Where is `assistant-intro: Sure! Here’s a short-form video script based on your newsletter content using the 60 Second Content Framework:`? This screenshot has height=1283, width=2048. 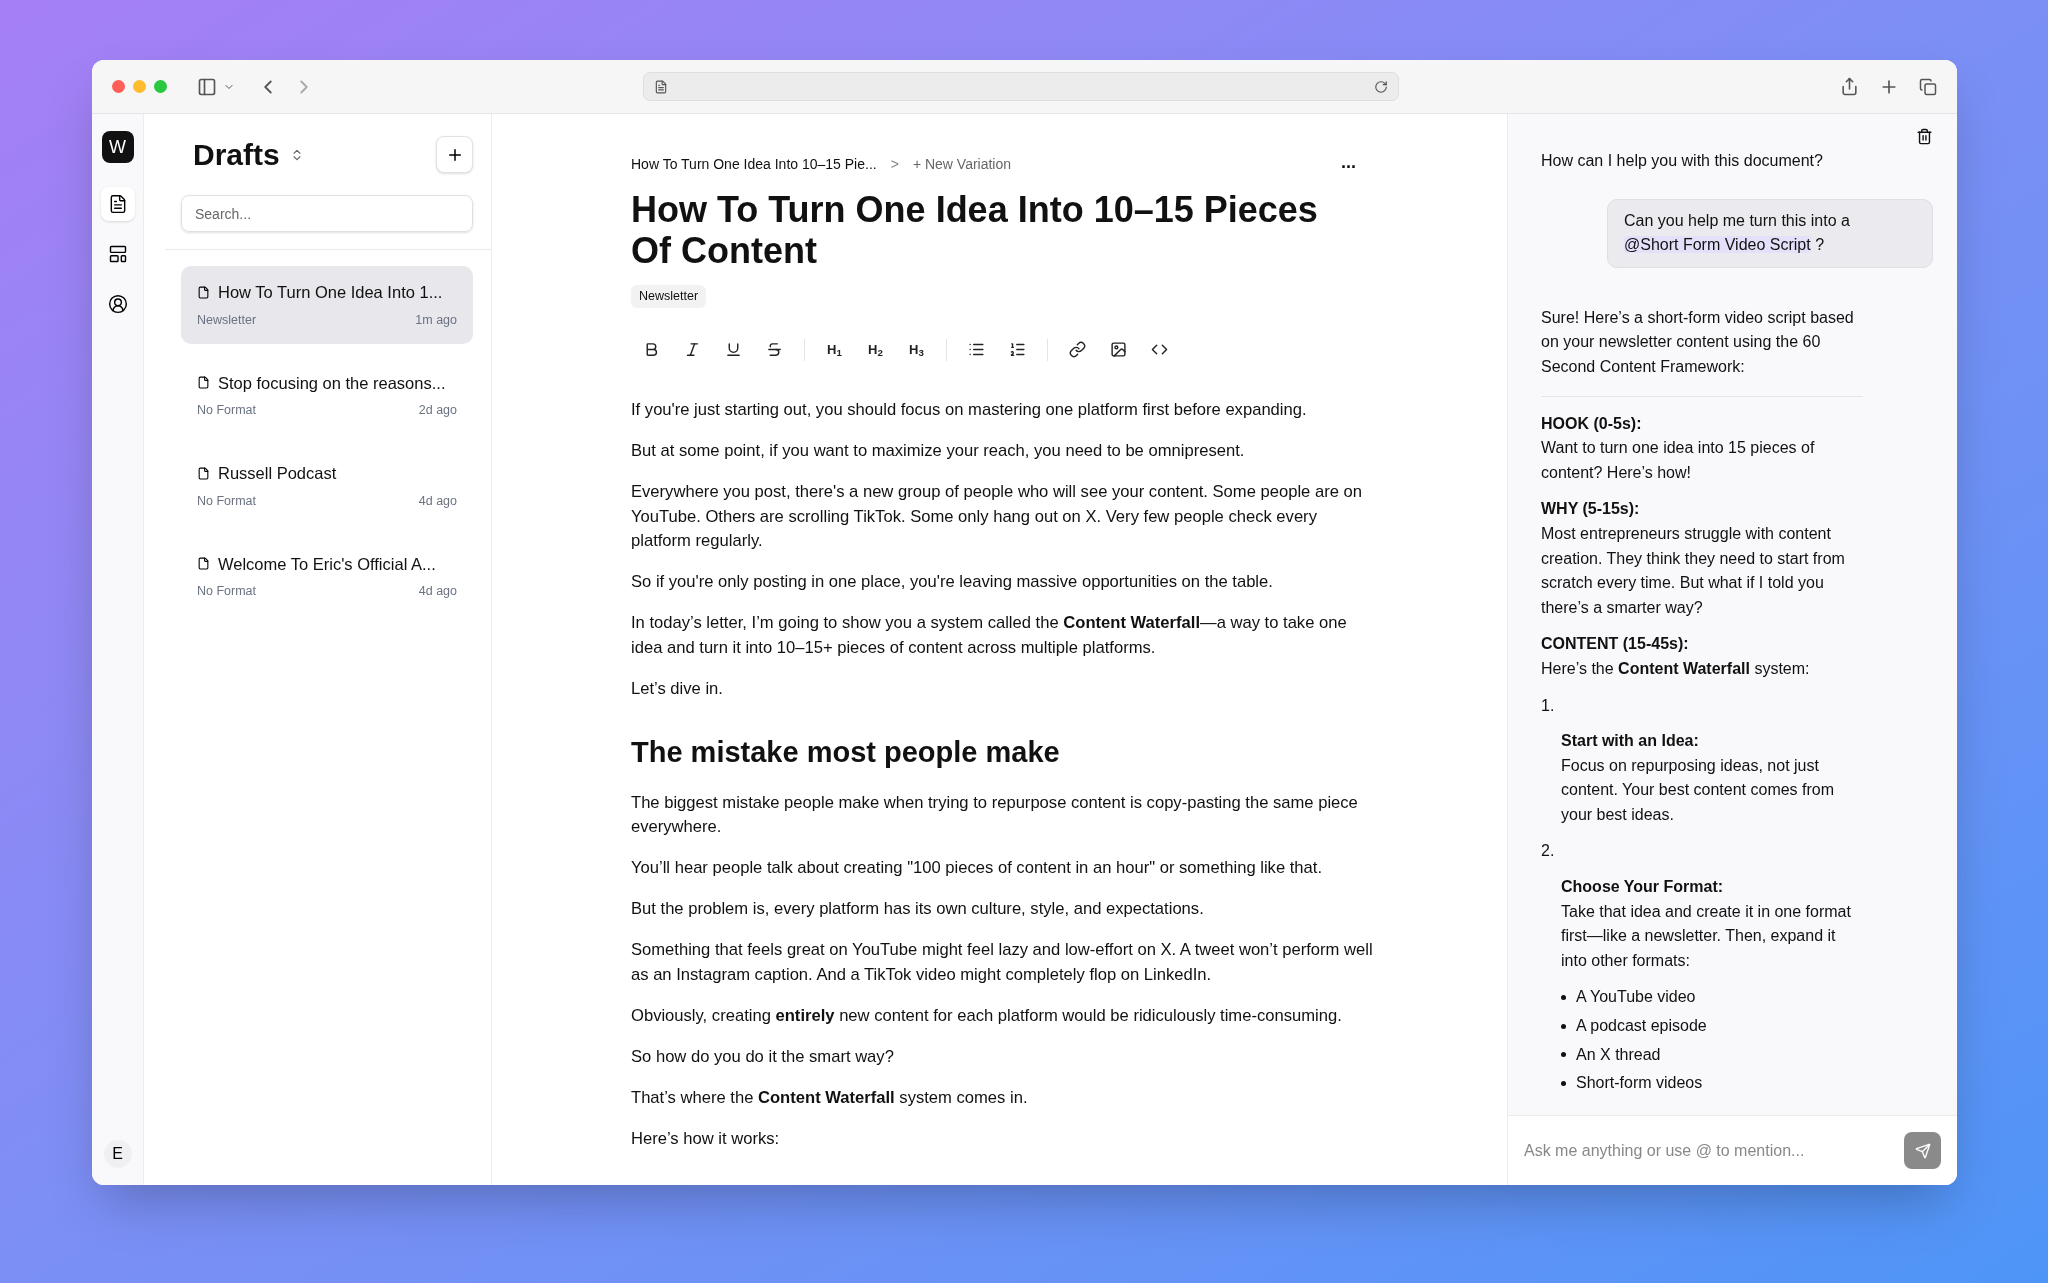
assistant-intro: Sure! Here’s a short-form video script based on your newsletter content using the 60 Second Content Framework: is located at coordinates (1698, 342).